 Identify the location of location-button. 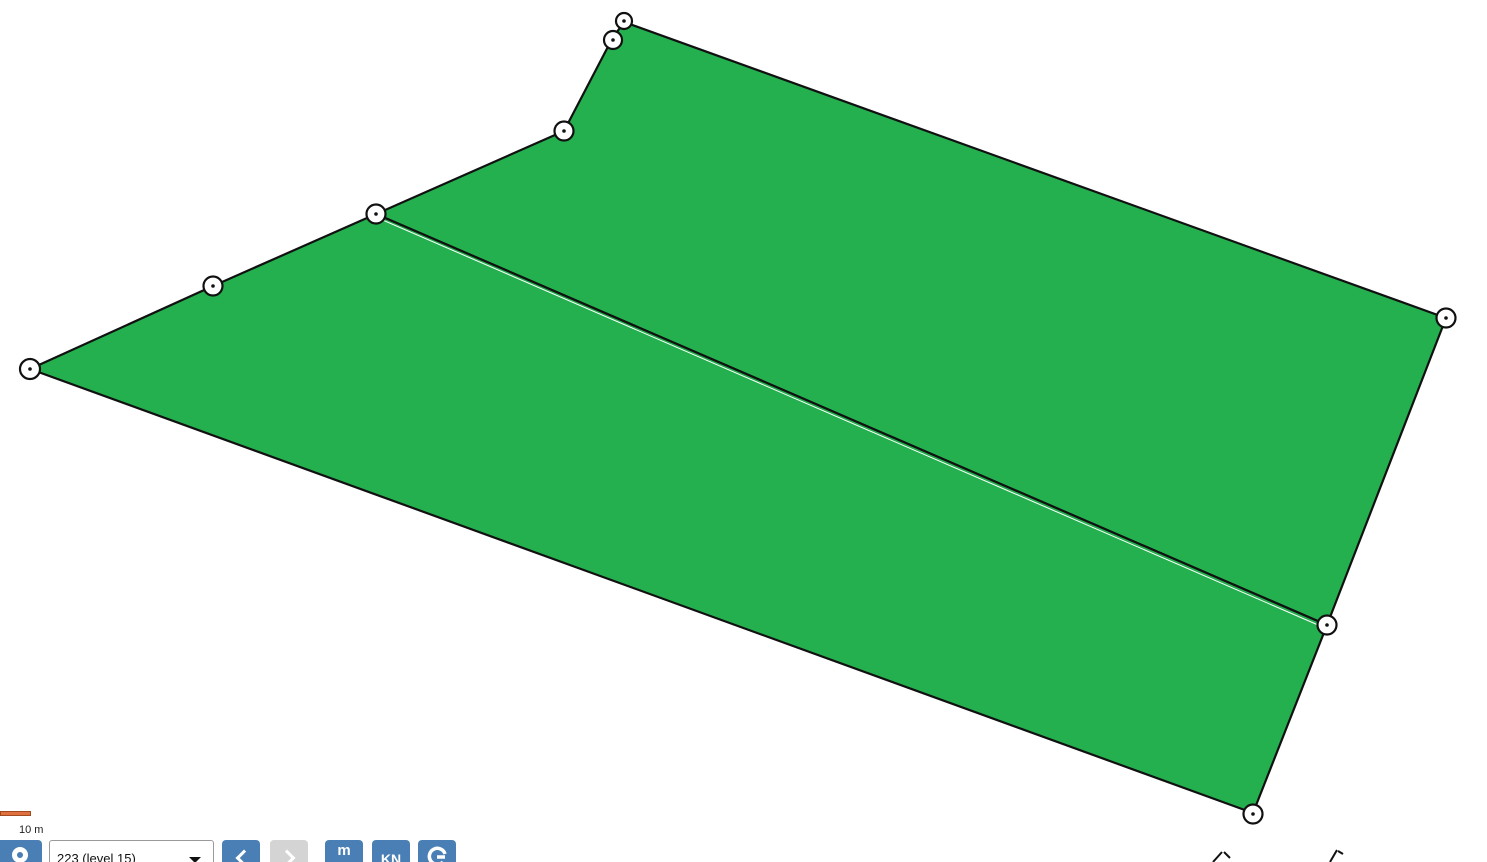
(21, 851).